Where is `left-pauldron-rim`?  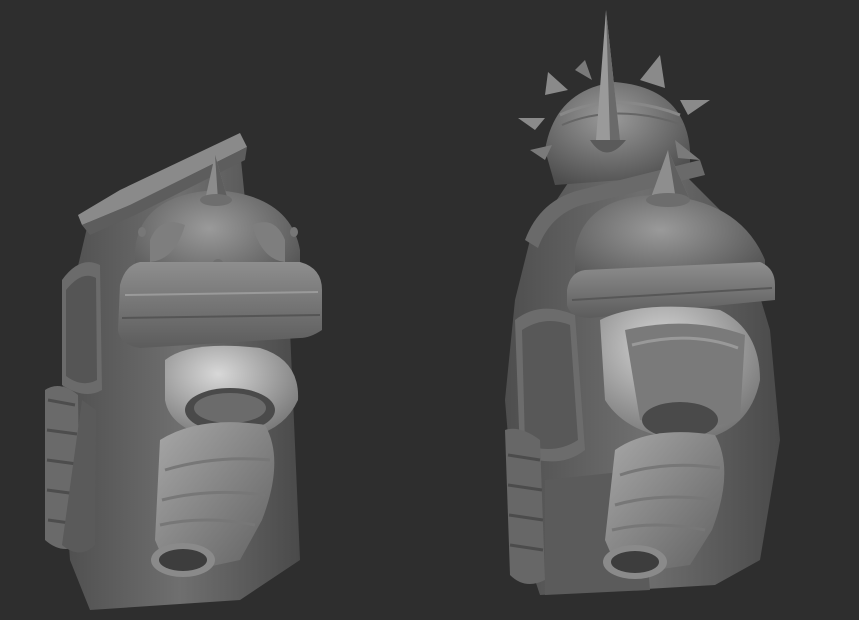 left-pauldron-rim is located at coordinates (220, 305).